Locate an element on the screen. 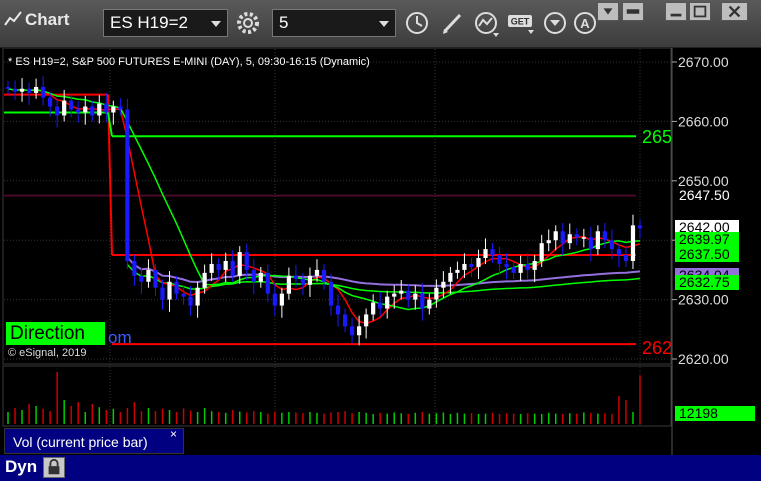 This screenshot has height=481, width=761. title-bar: Chart ES H19=2 5 GET A is located at coordinates (380, 24).